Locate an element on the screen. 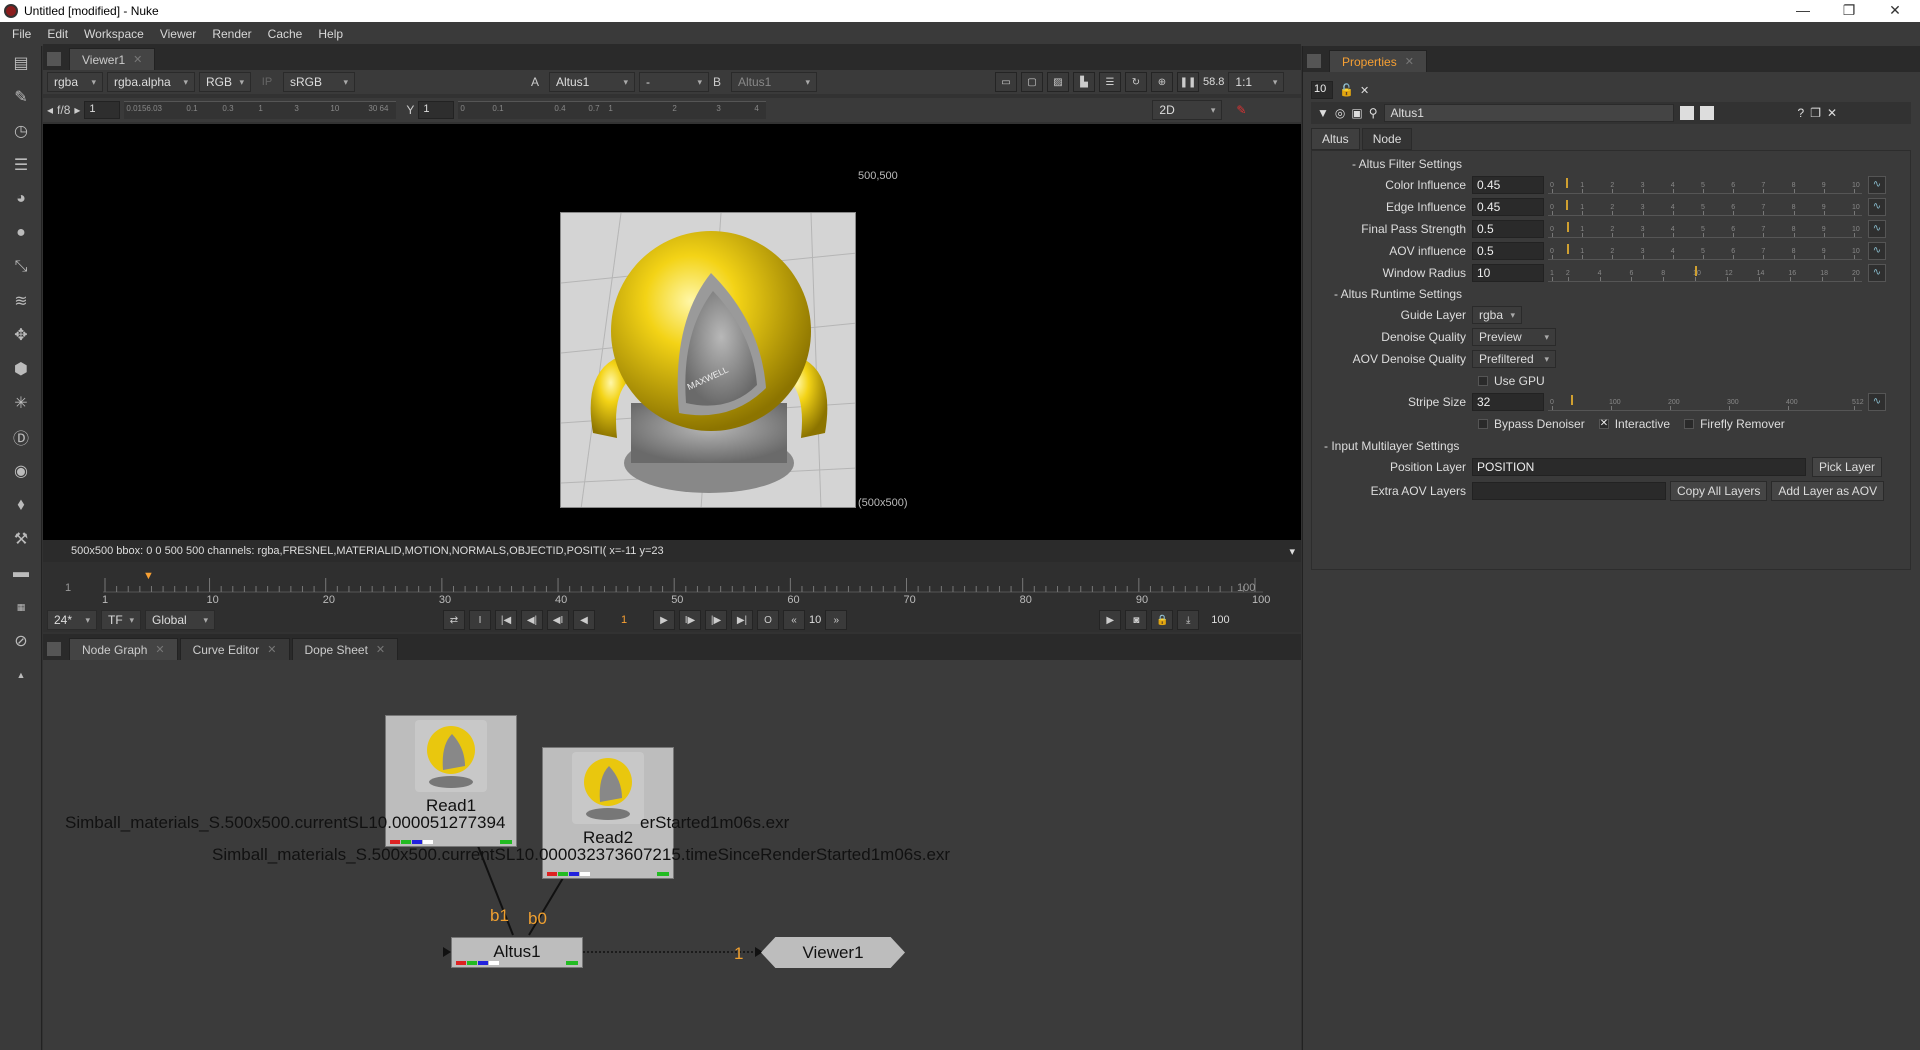 Image resolution: width=1920 pixels, height=1050 pixels. window-radius-slider: 12468101214161820 is located at coordinates (1705, 273).